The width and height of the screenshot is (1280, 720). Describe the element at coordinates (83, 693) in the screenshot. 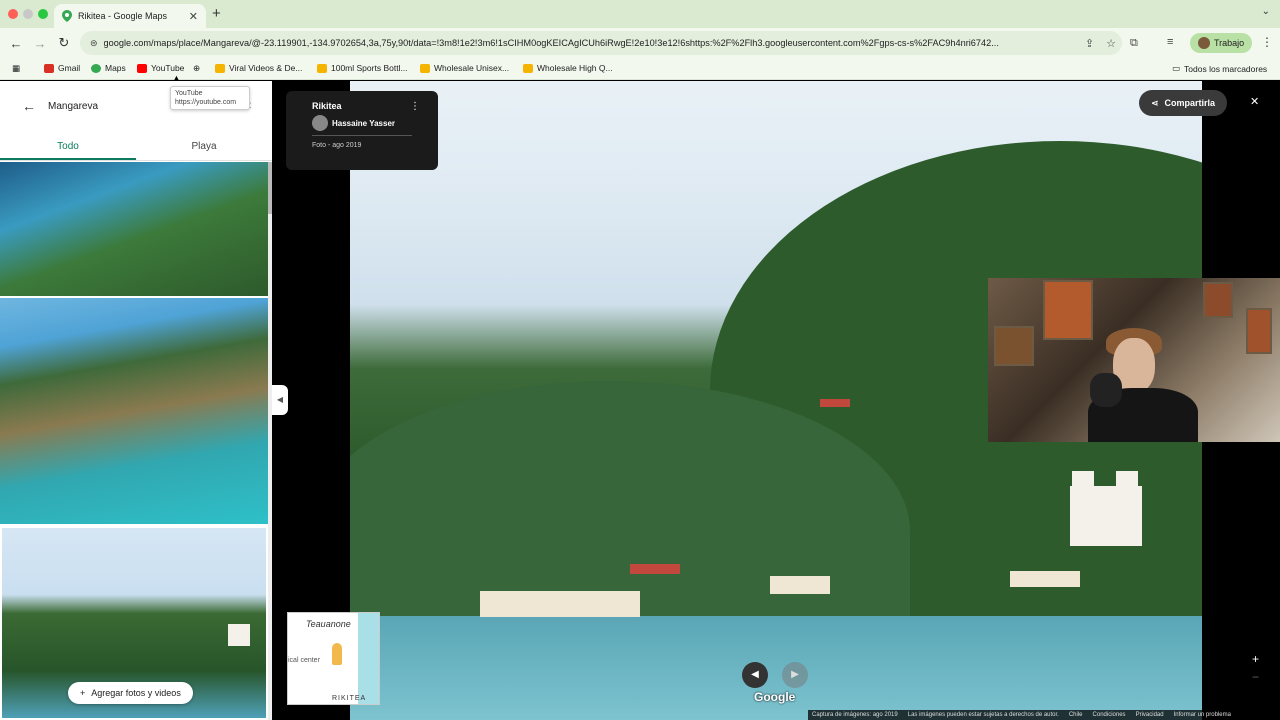

I see `plus-icon: +` at that location.